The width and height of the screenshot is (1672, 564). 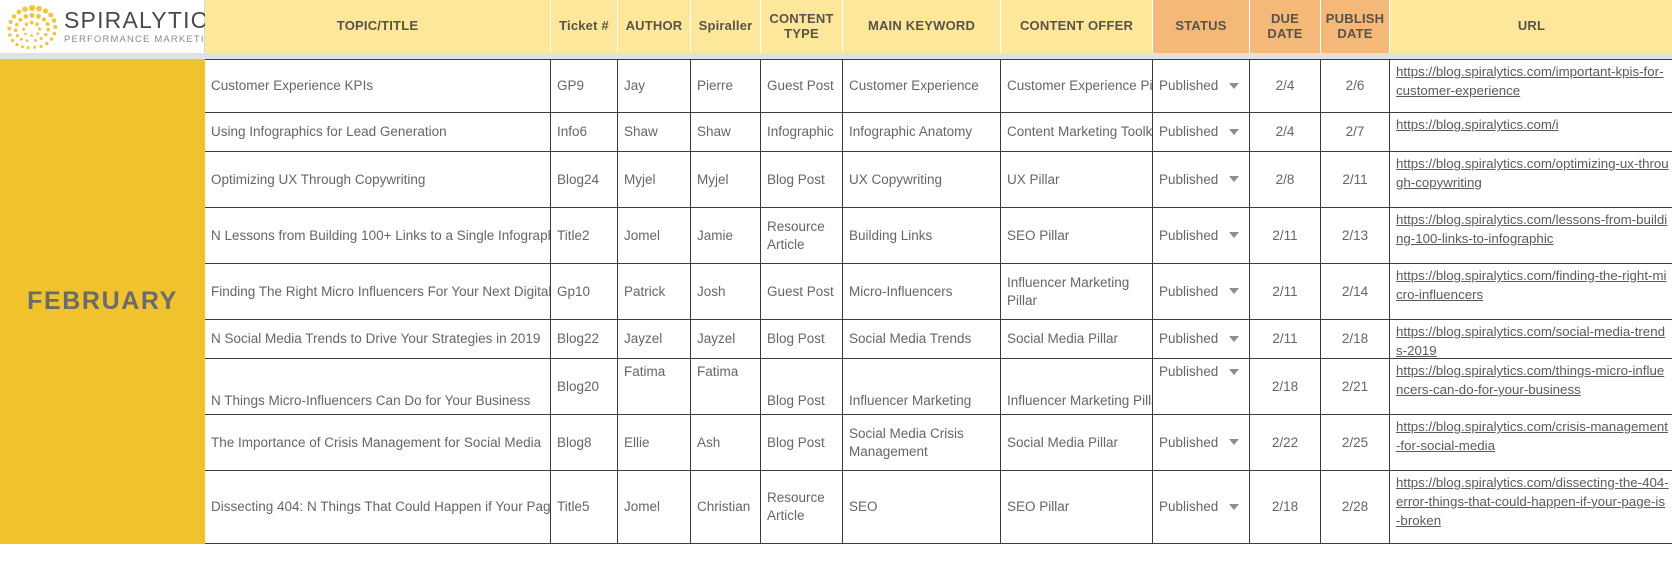 What do you see at coordinates (726, 26) in the screenshot?
I see `column-header-spiraller: Spiraller` at bounding box center [726, 26].